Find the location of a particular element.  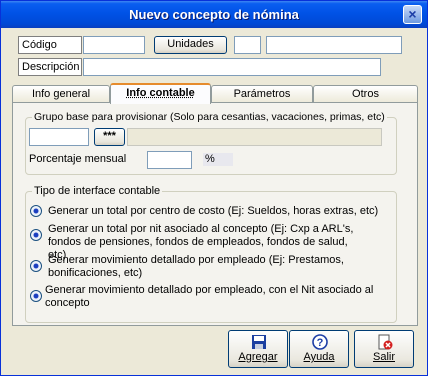

interface-legend: Tipo de interface contable is located at coordinates (97, 191).